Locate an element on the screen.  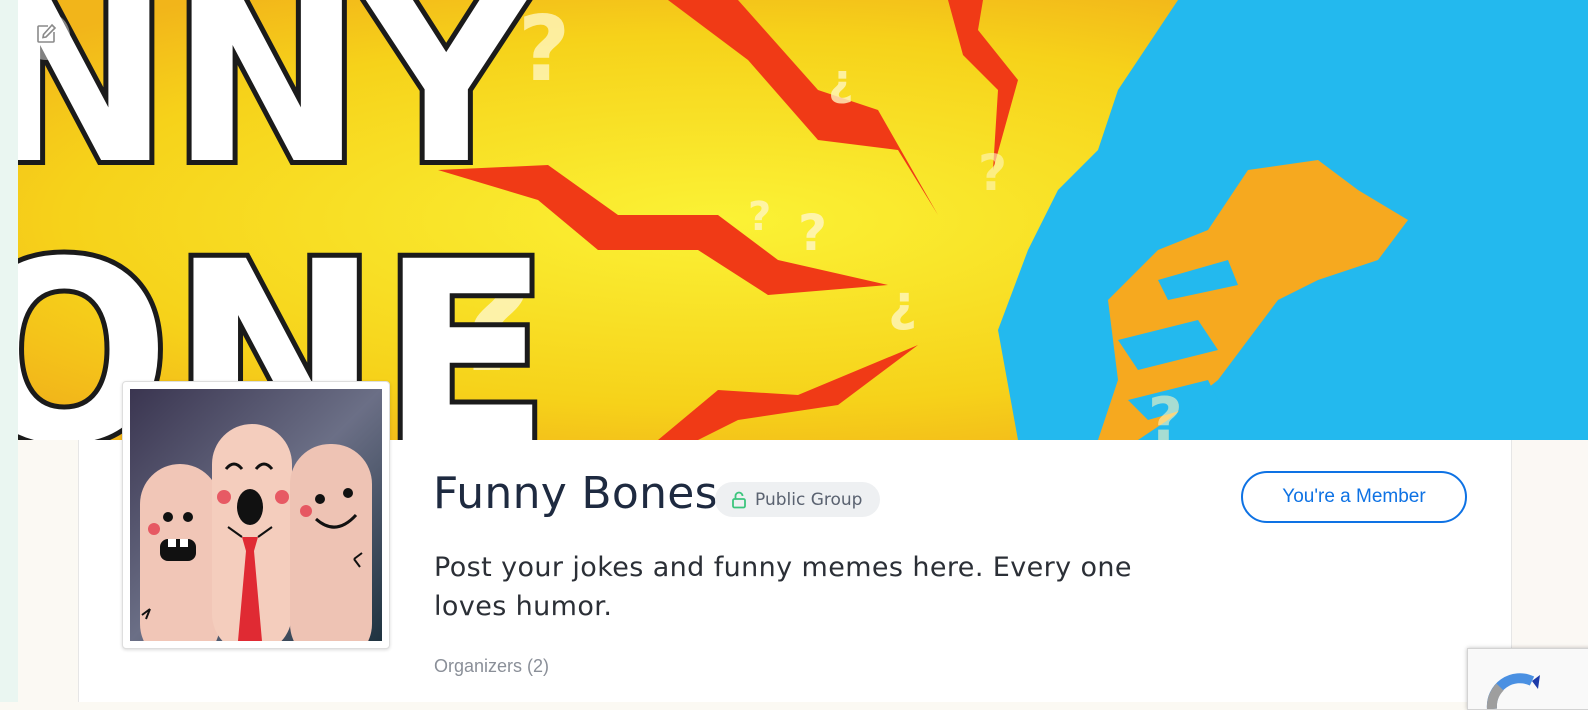
group-avatar is located at coordinates (256, 515).